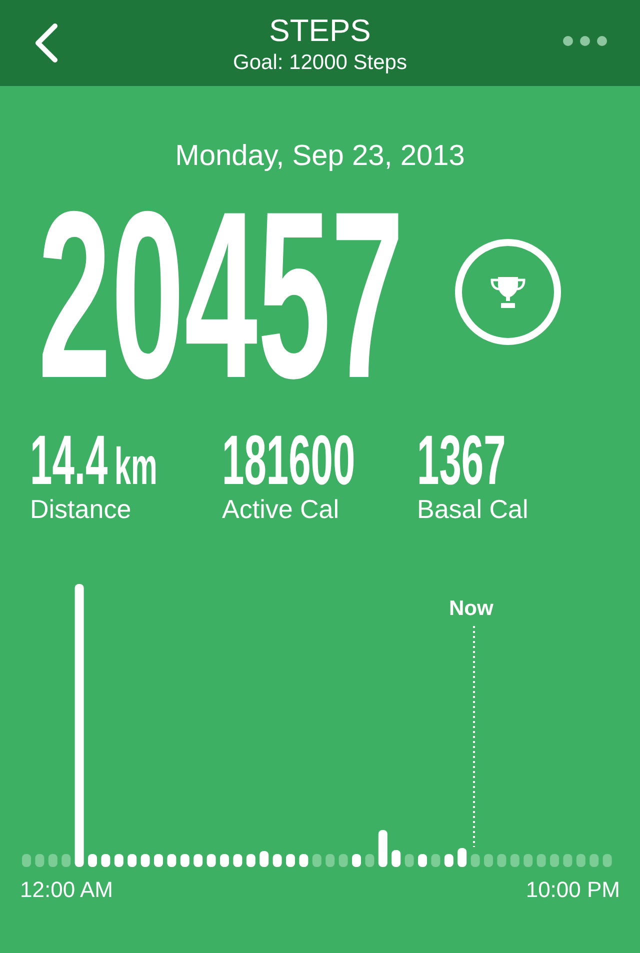 This screenshot has width=640, height=953. What do you see at coordinates (320, 156) in the screenshot?
I see `date-label: Monday, Sep 23, 2013` at bounding box center [320, 156].